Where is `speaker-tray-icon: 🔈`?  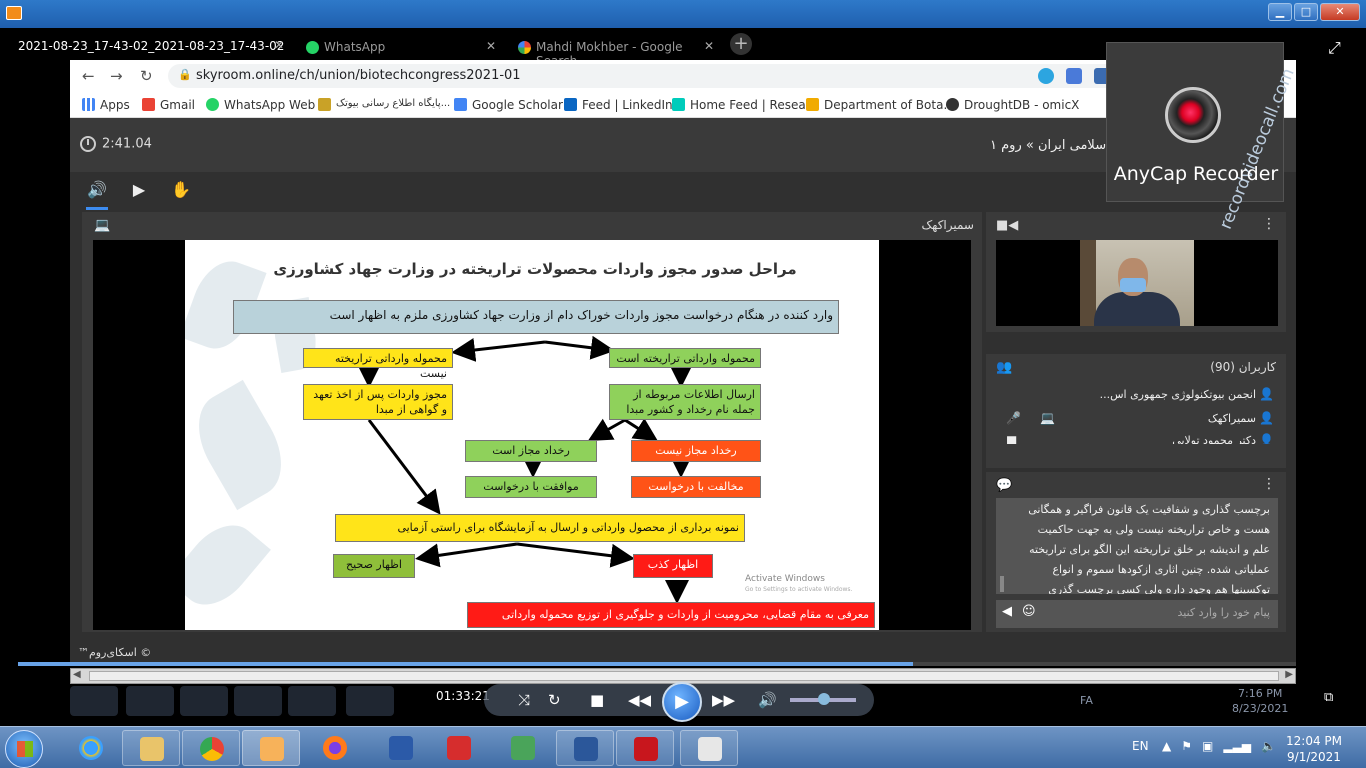
speaker-tray-icon: 🔈 is located at coordinates (1268, 746).